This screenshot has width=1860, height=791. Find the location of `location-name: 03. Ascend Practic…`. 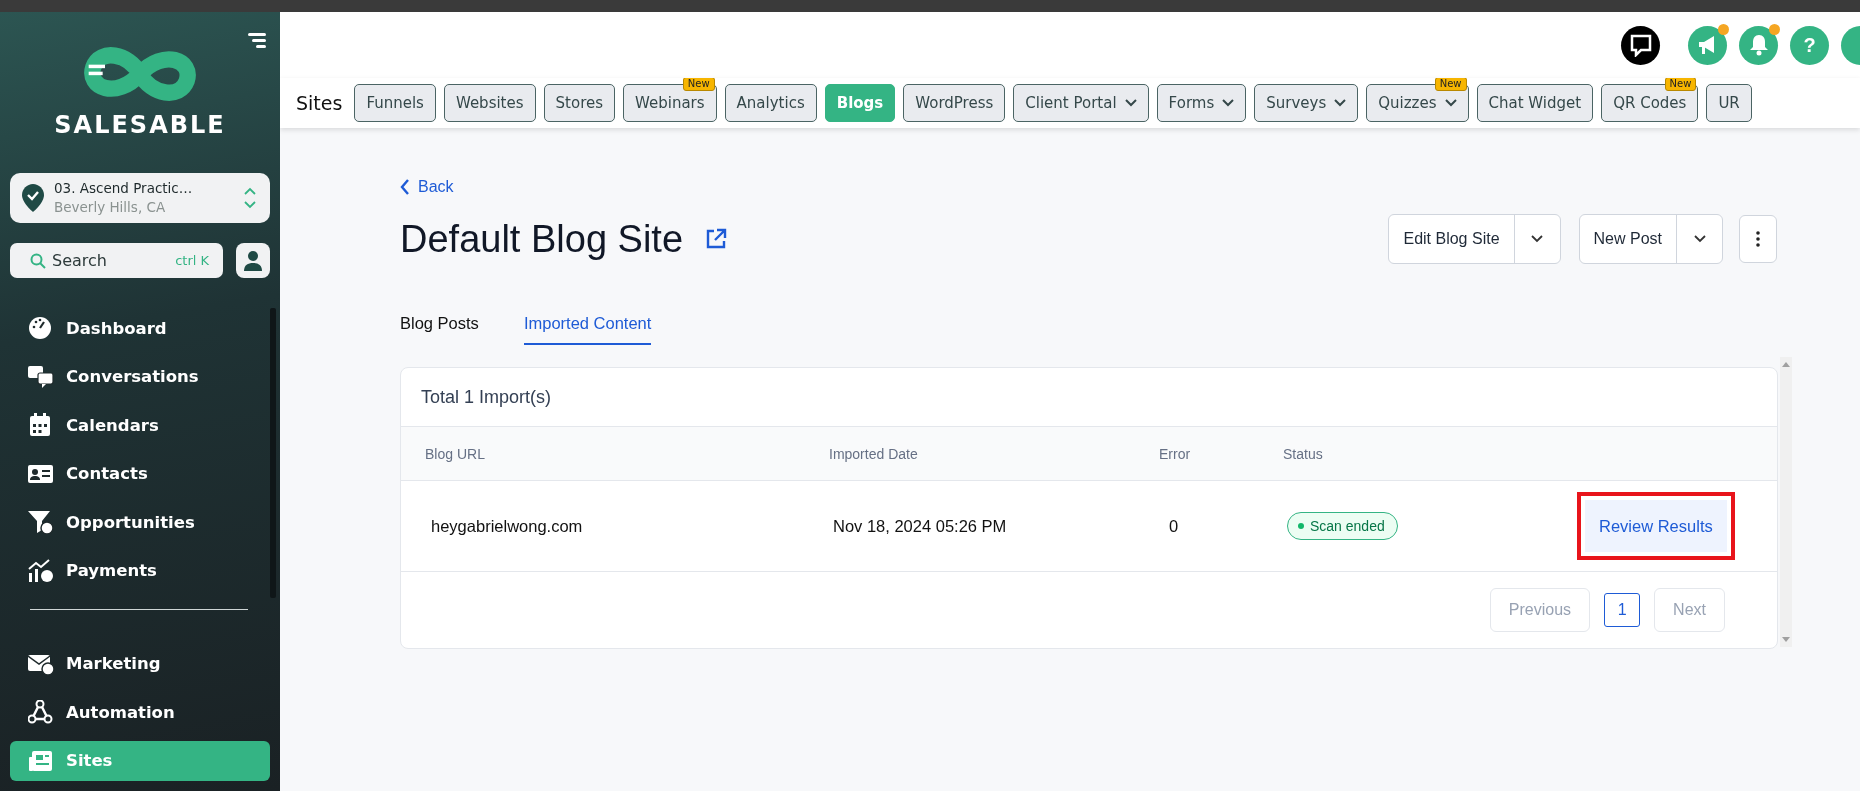

location-name: 03. Ascend Practic… is located at coordinates (124, 188).